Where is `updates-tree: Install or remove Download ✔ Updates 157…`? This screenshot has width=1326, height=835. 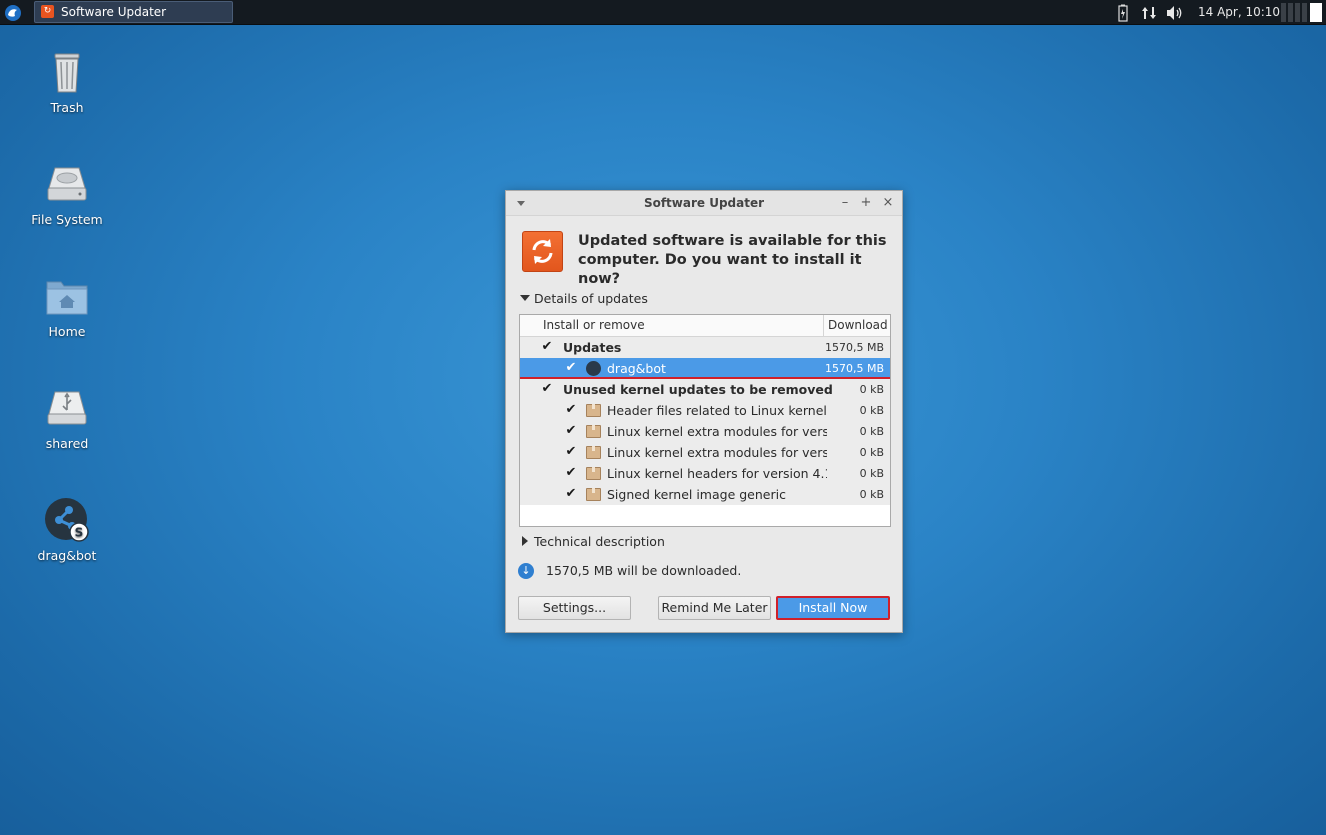 updates-tree: Install or remove Download ✔ Updates 157… is located at coordinates (705, 420).